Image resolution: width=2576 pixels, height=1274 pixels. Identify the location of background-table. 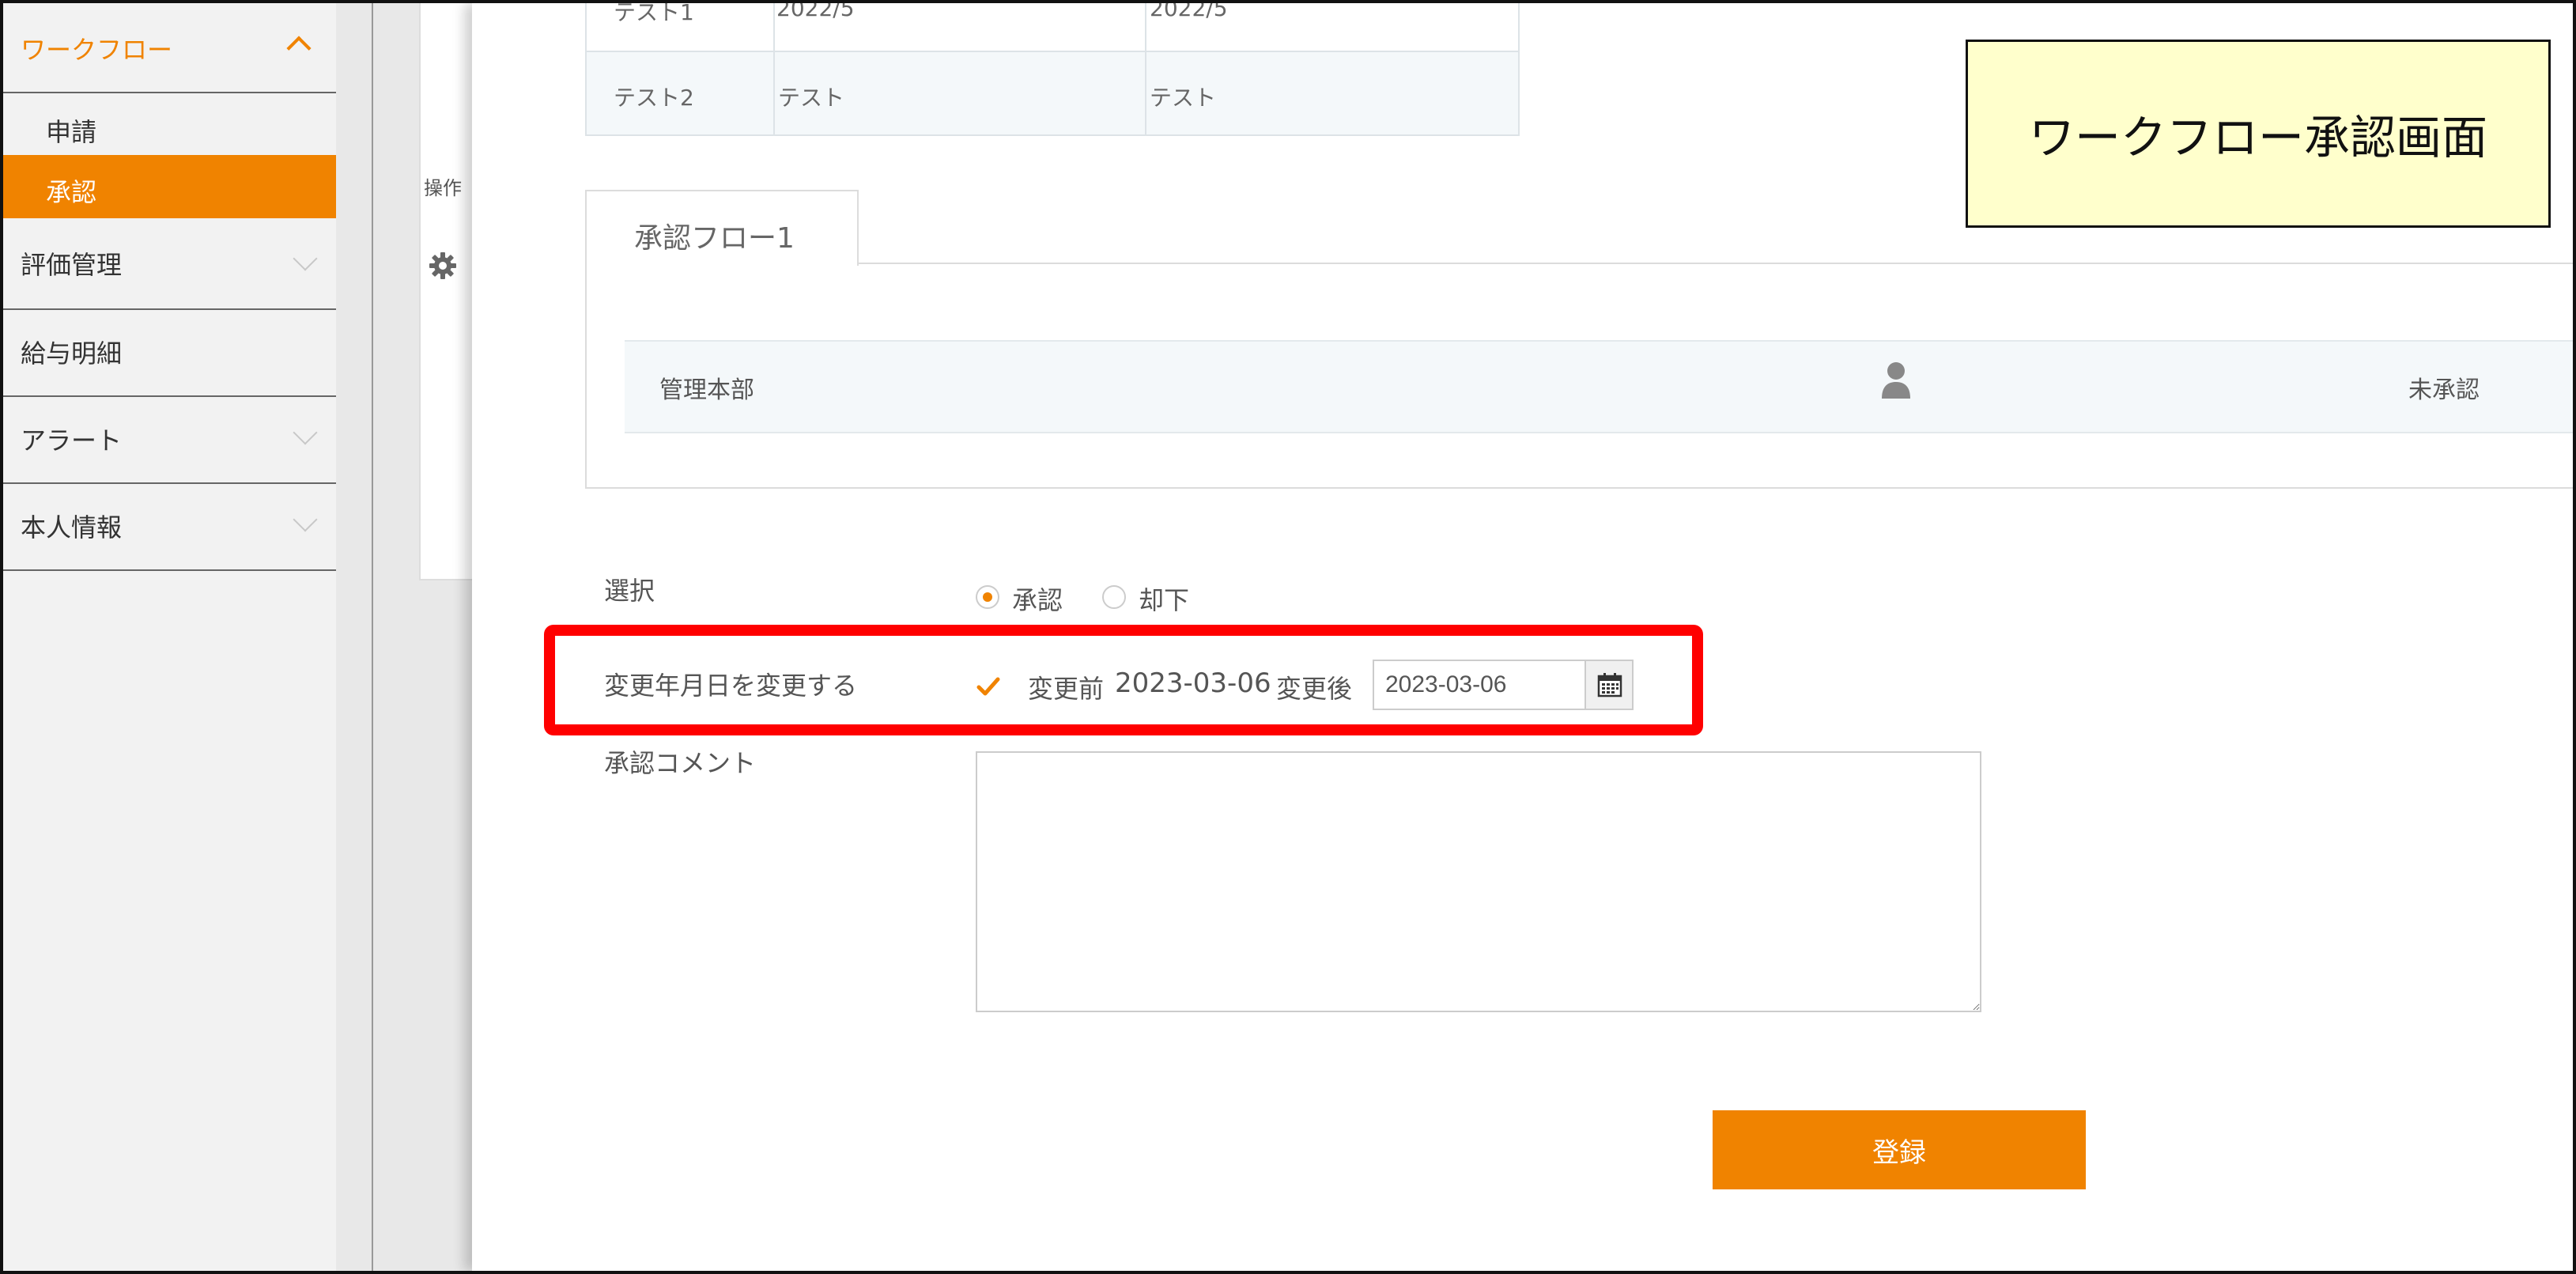
(446, 291).